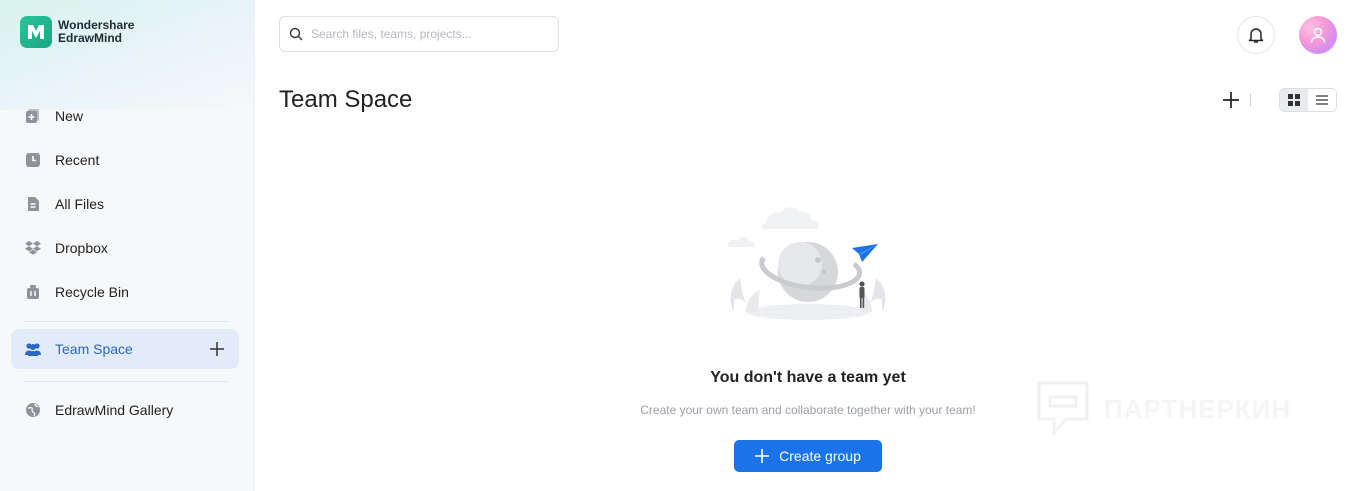  Describe the element at coordinates (1063, 409) in the screenshot. I see `watermark-logo-icon` at that location.